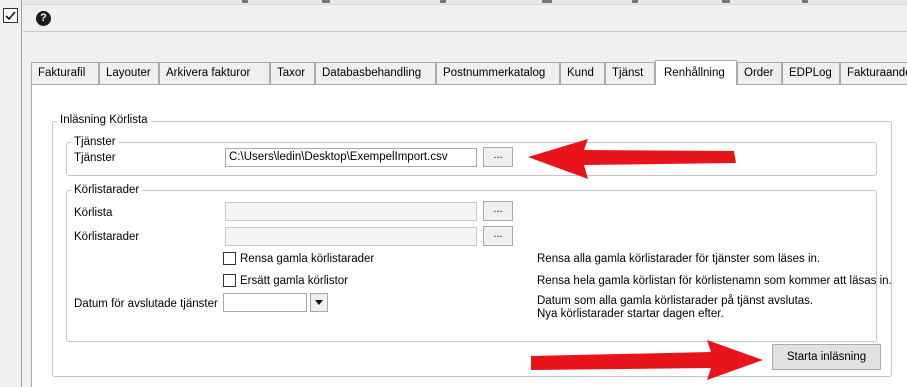 The height and width of the screenshot is (387, 907). Describe the element at coordinates (630, 314) in the screenshot. I see `date-description-2: Nya körlistarader startar dagen efter.` at that location.